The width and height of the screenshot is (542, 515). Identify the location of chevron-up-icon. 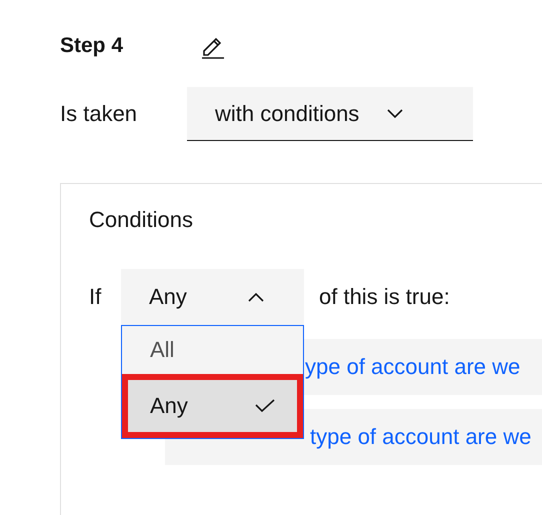
(256, 297).